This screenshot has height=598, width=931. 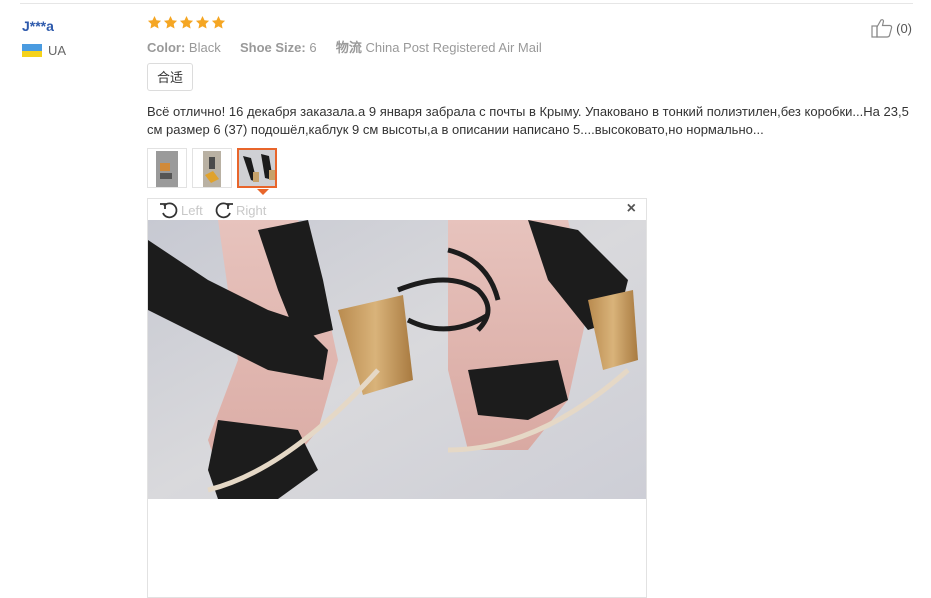 I want to click on reviewer-name: J***a, so click(x=44, y=26).